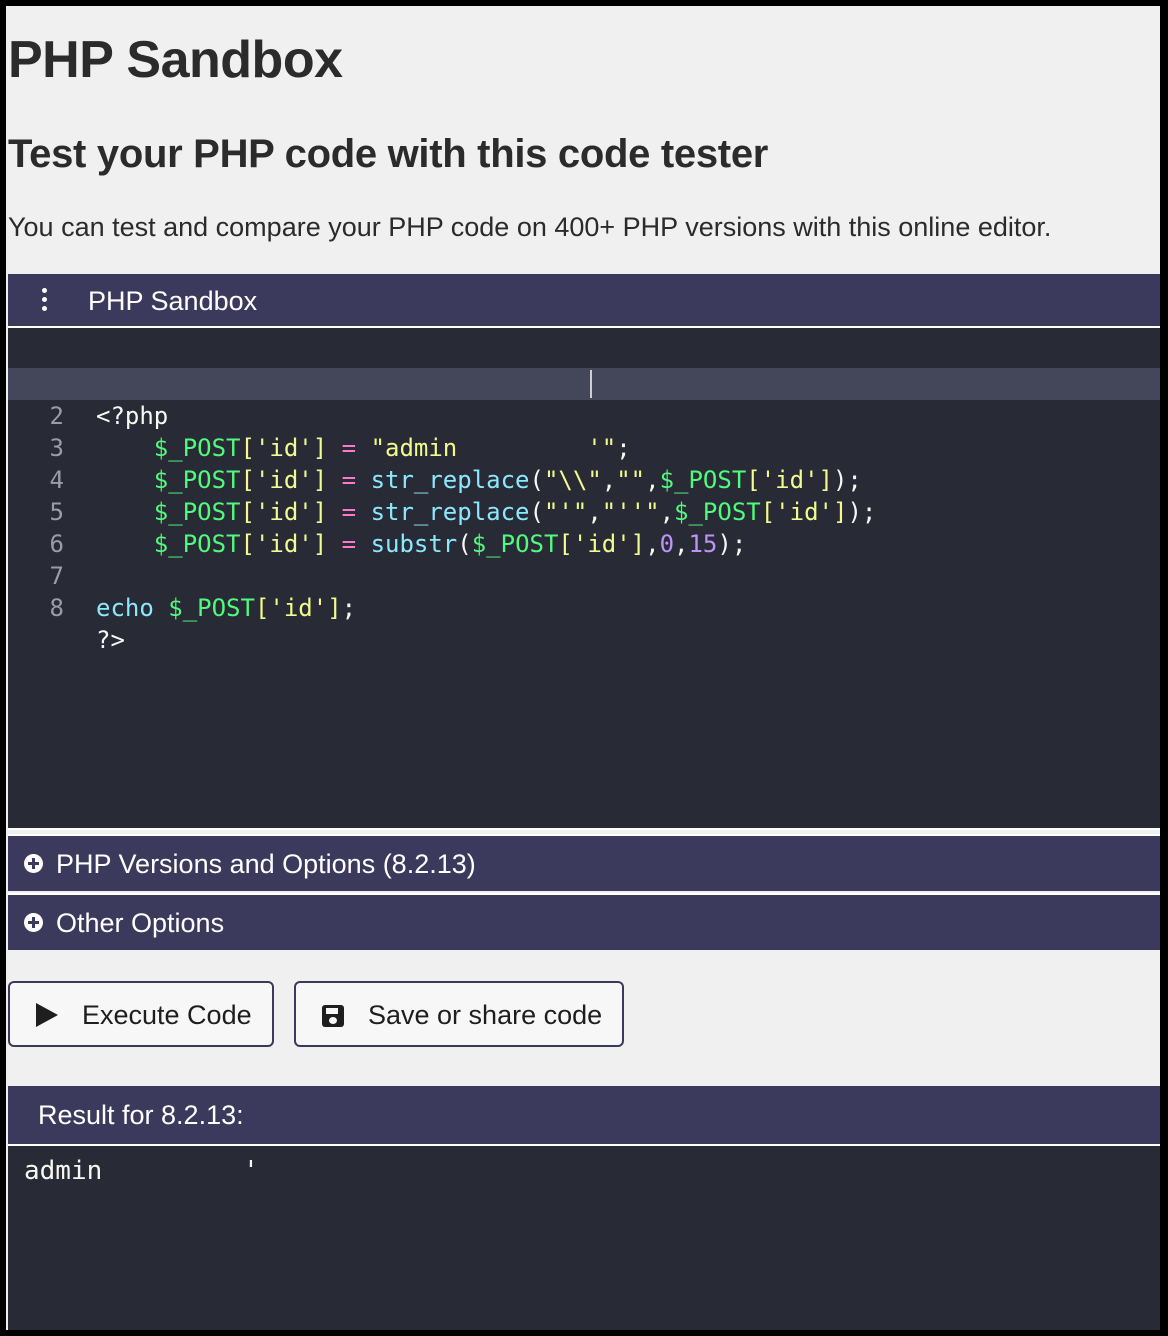 This screenshot has width=1168, height=1336. Describe the element at coordinates (584, 575) in the screenshot. I see `code-line: 7 echo $_POST['id'];` at that location.